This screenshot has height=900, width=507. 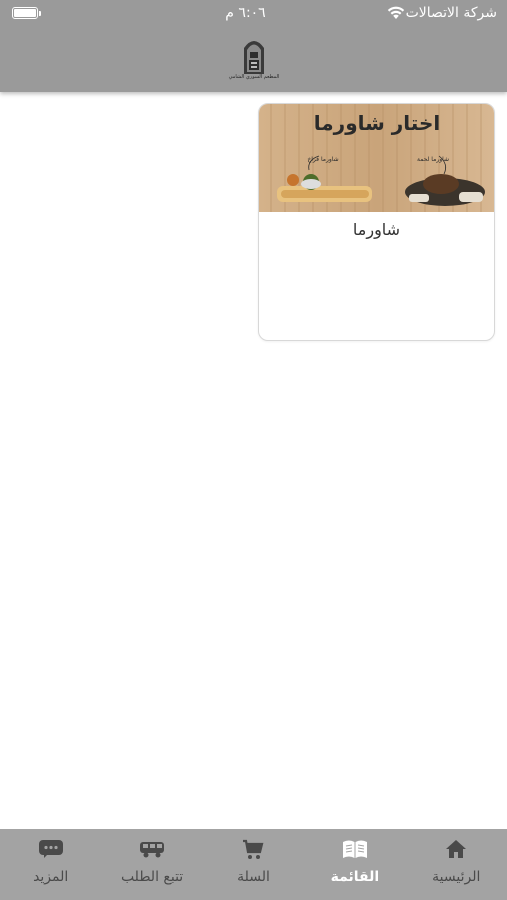 I want to click on tab-more-label: المزيد, so click(x=51, y=877).